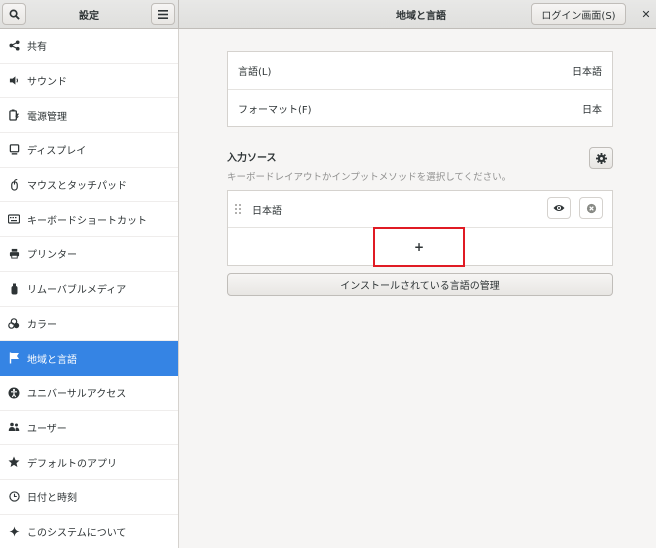 The height and width of the screenshot is (548, 656). What do you see at coordinates (37, 48) in the screenshot?
I see `sidebar-item-label: 共有` at bounding box center [37, 48].